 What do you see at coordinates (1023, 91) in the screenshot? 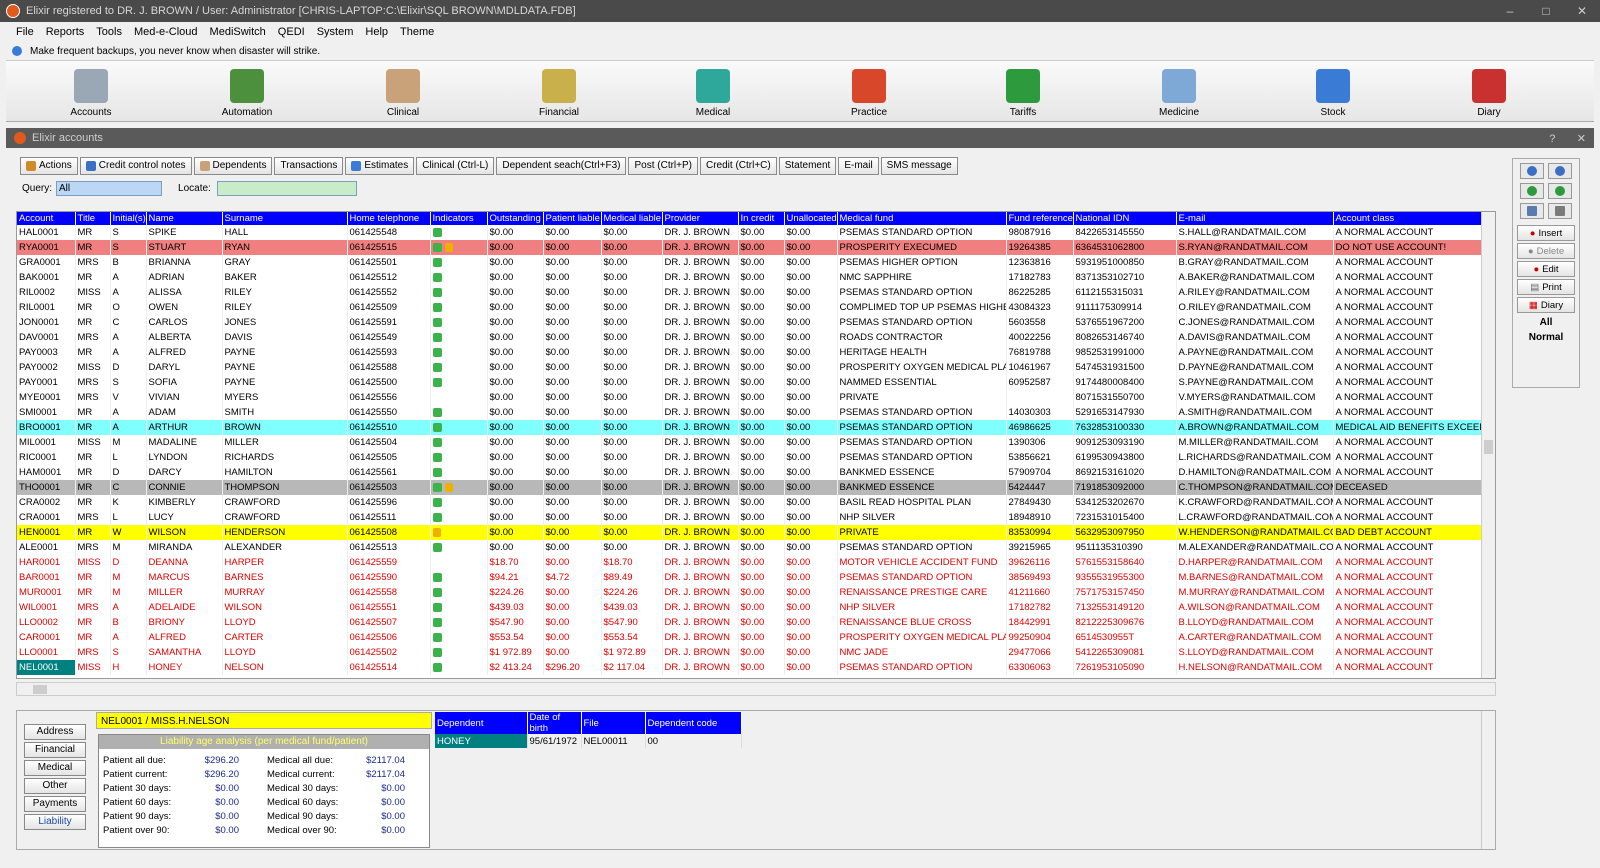
I see `module-tariffs: Tariffs` at bounding box center [1023, 91].